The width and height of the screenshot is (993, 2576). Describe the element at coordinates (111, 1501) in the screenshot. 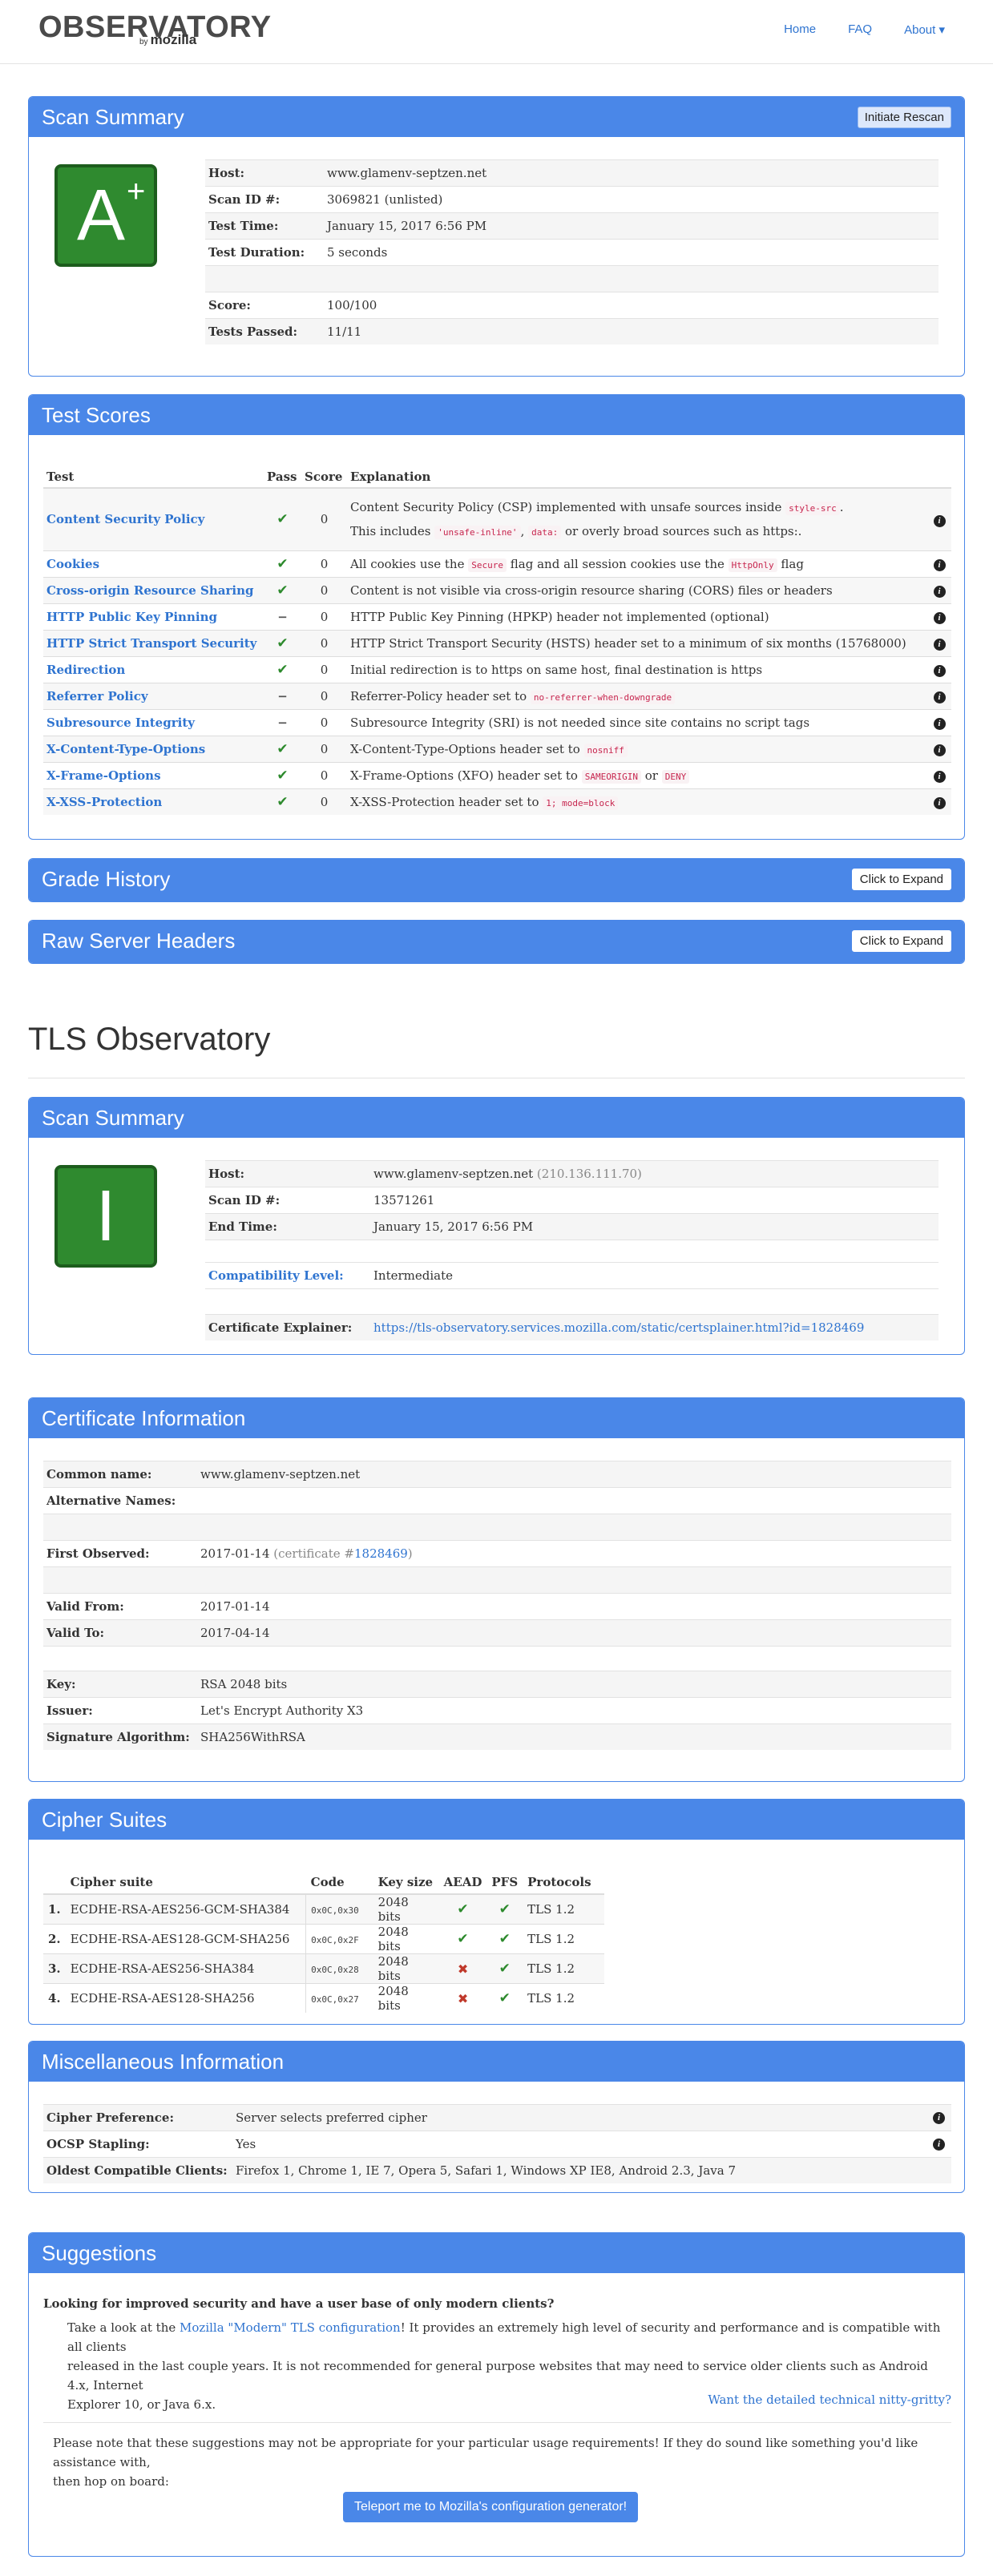

I see `alt-names-label: Alternative Names:` at that location.